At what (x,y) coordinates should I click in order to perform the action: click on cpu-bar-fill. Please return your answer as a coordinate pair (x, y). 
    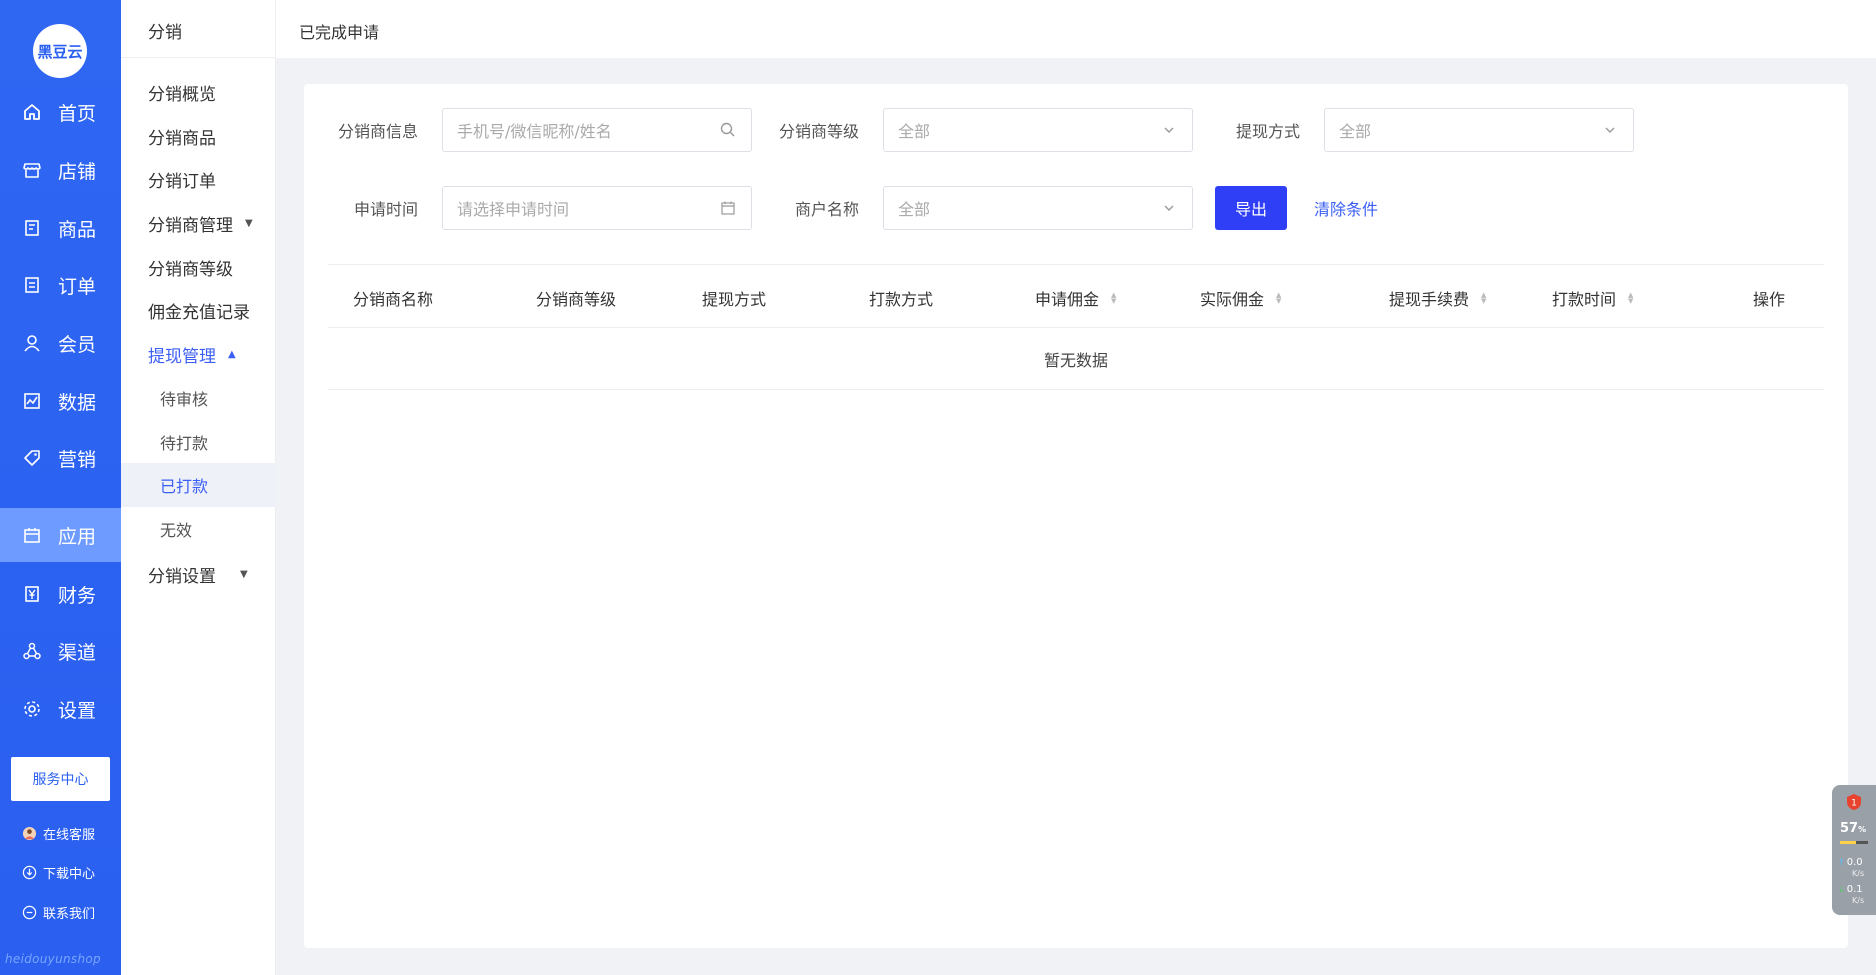
    Looking at the image, I should click on (1848, 842).